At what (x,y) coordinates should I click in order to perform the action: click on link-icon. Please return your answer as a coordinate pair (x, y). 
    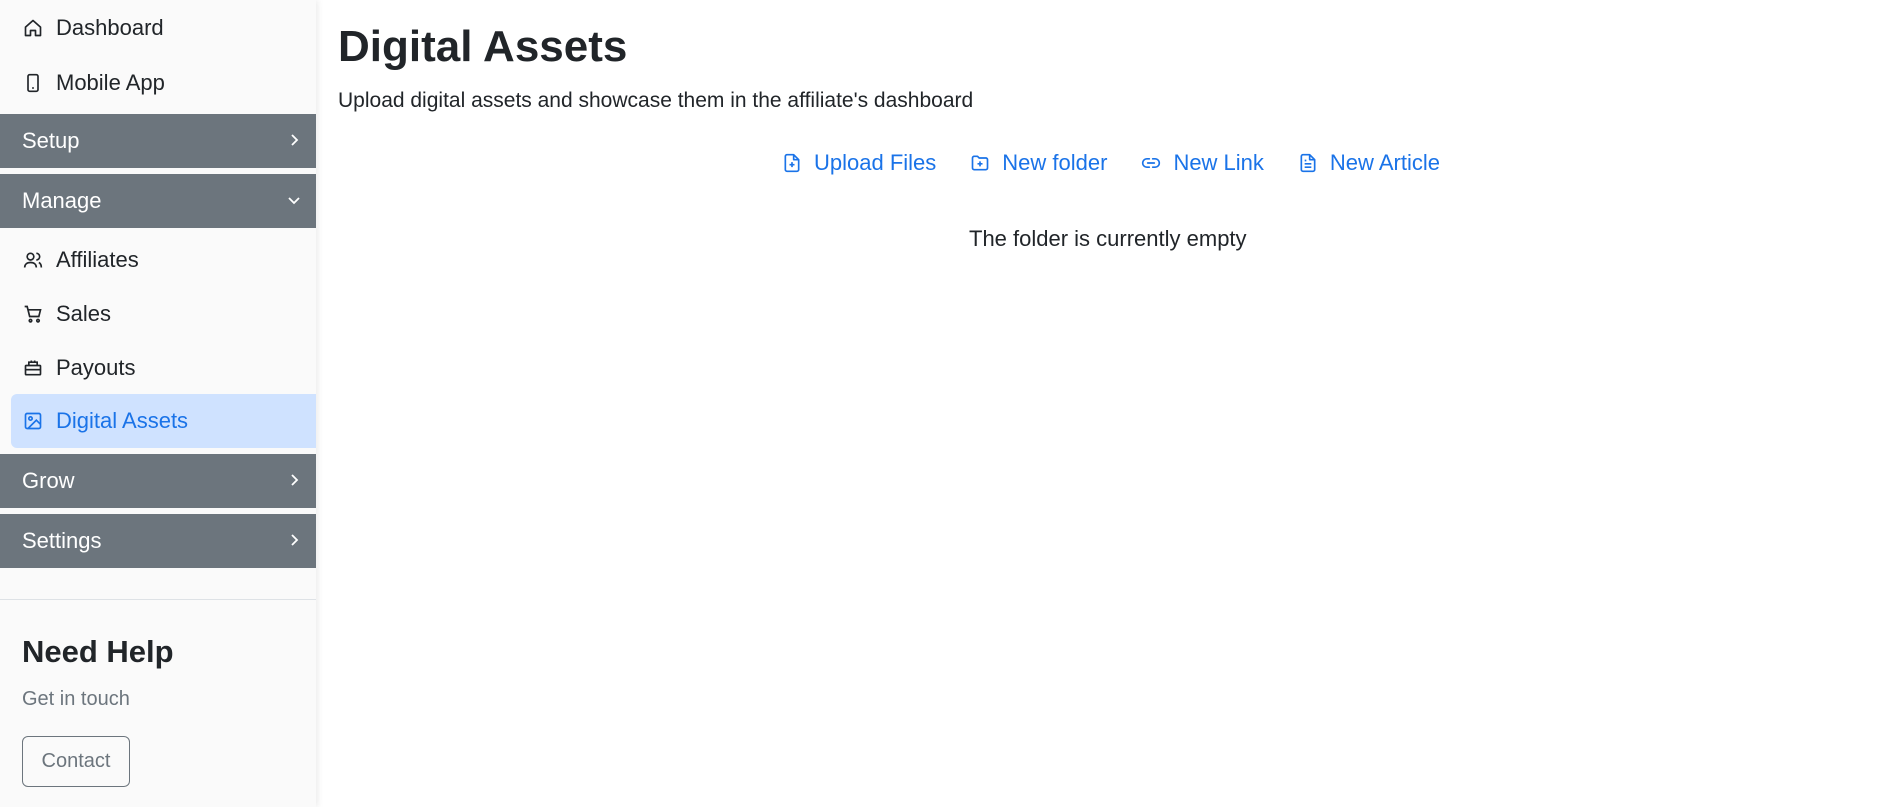
    Looking at the image, I should click on (1151, 163).